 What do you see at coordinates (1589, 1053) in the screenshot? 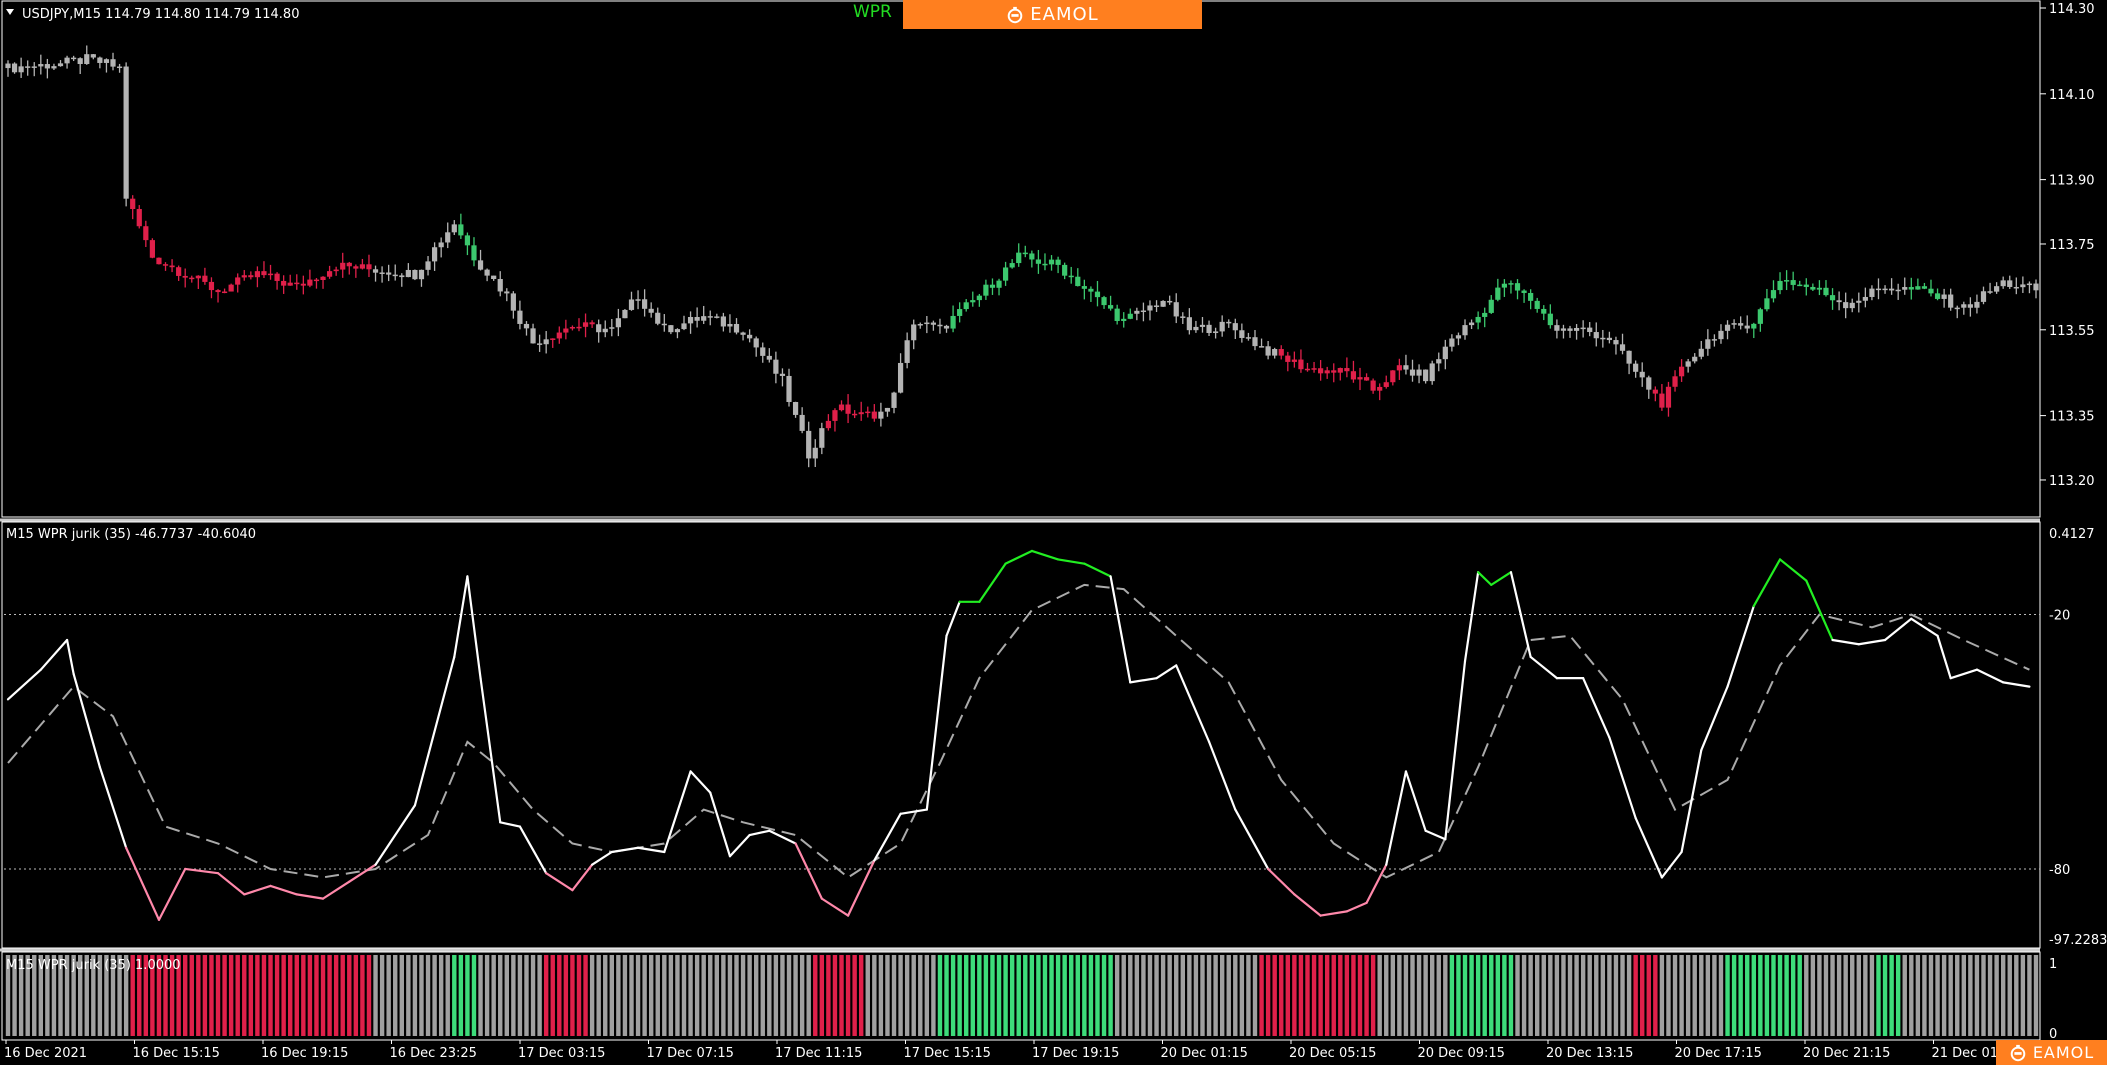
I see `time-tick-label: 20 Dec 13:15` at bounding box center [1589, 1053].